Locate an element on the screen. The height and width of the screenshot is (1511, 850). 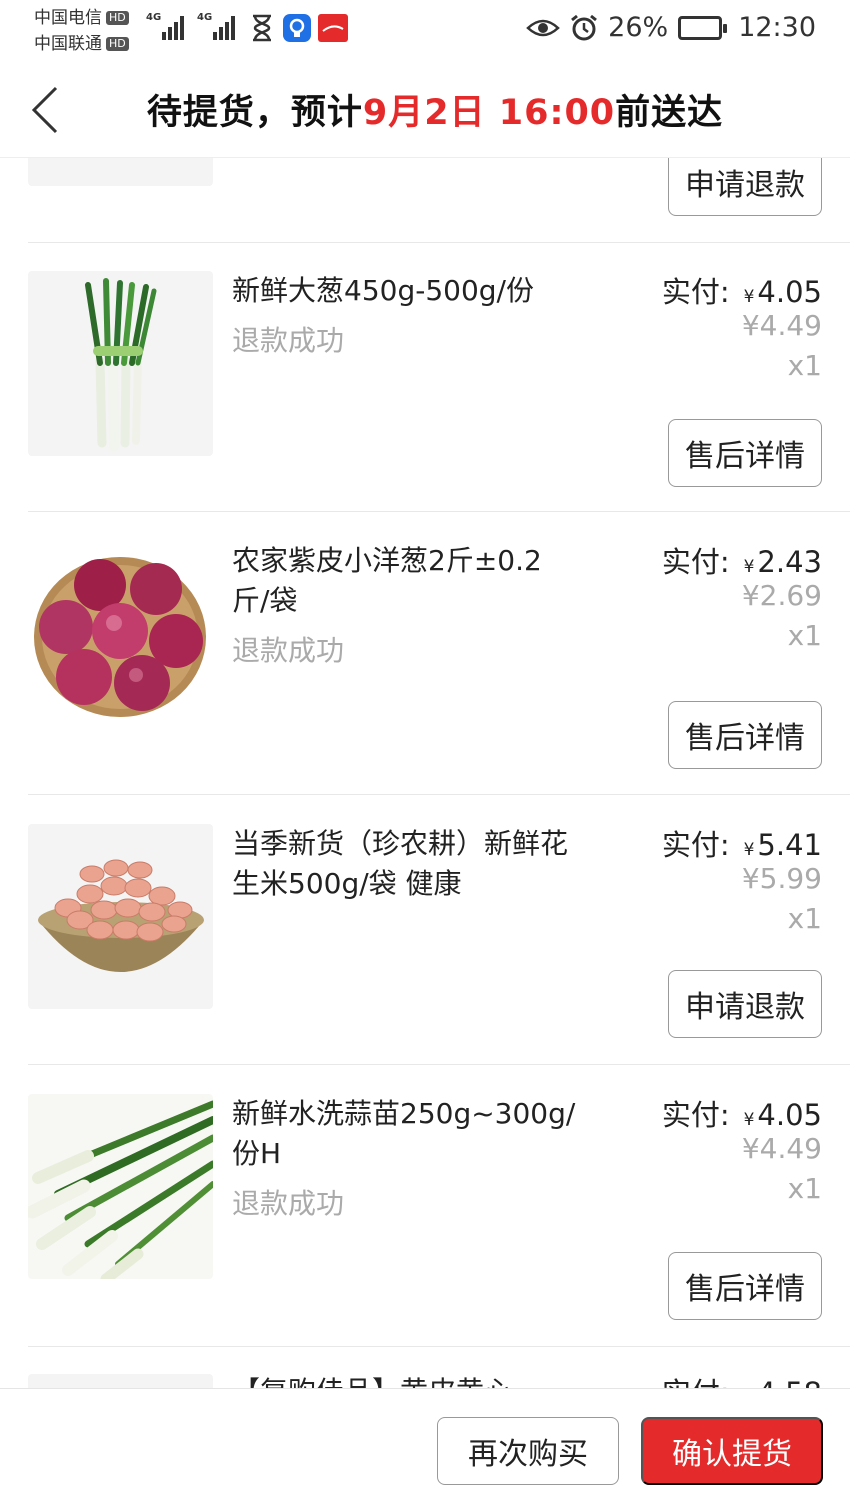
page-title: 待提货，预计9月2日 16:00前送达 is located at coordinates (425, 109).